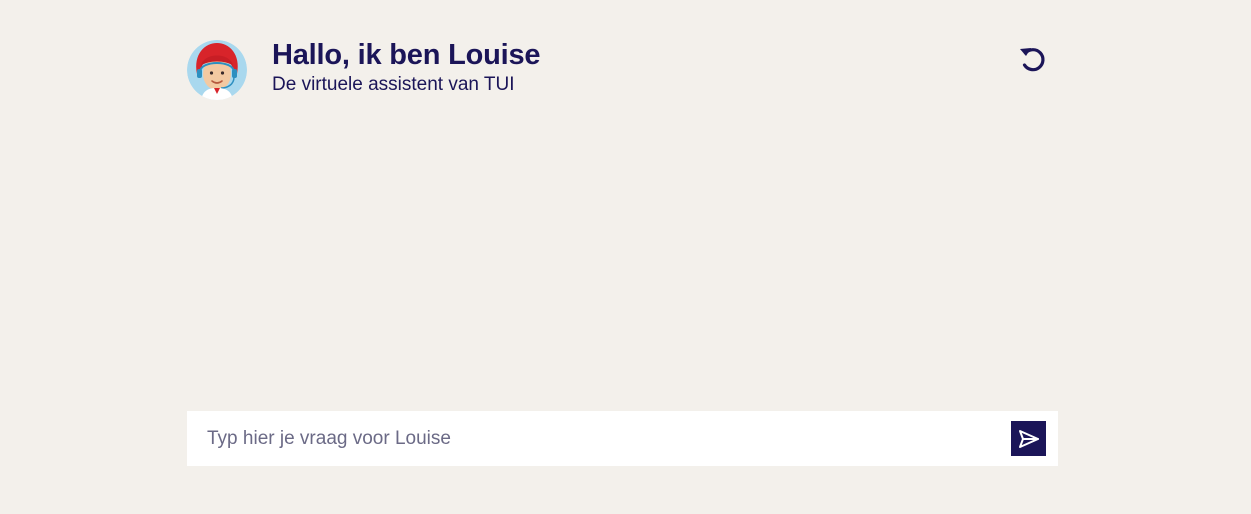 The width and height of the screenshot is (1251, 514). I want to click on restart-icon, so click(1032, 60).